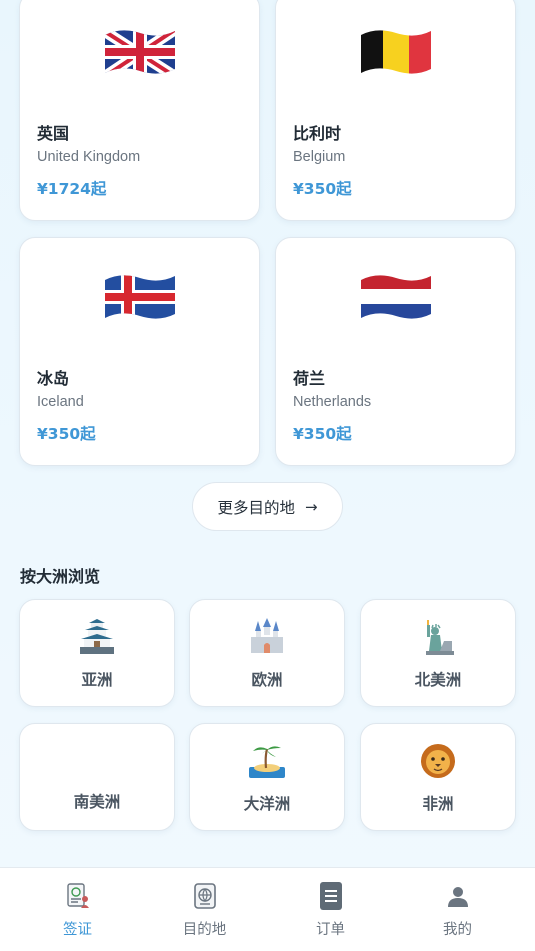  What do you see at coordinates (309, 378) in the screenshot?
I see `country-cn-name: 荷兰` at bounding box center [309, 378].